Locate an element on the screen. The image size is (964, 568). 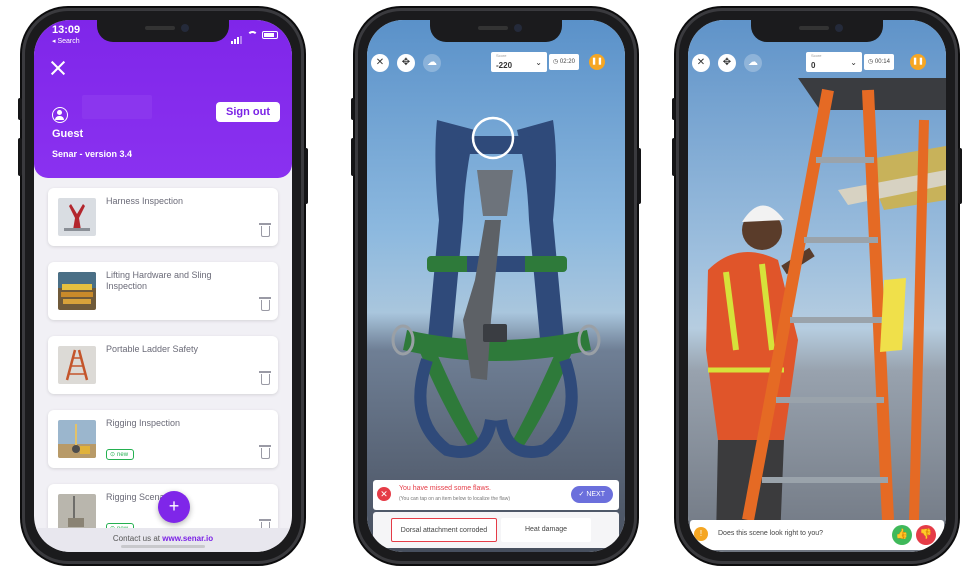
scene-question-bar: ! Does this scene look right to you? 👍 👎 is located at coordinates (817, 535).